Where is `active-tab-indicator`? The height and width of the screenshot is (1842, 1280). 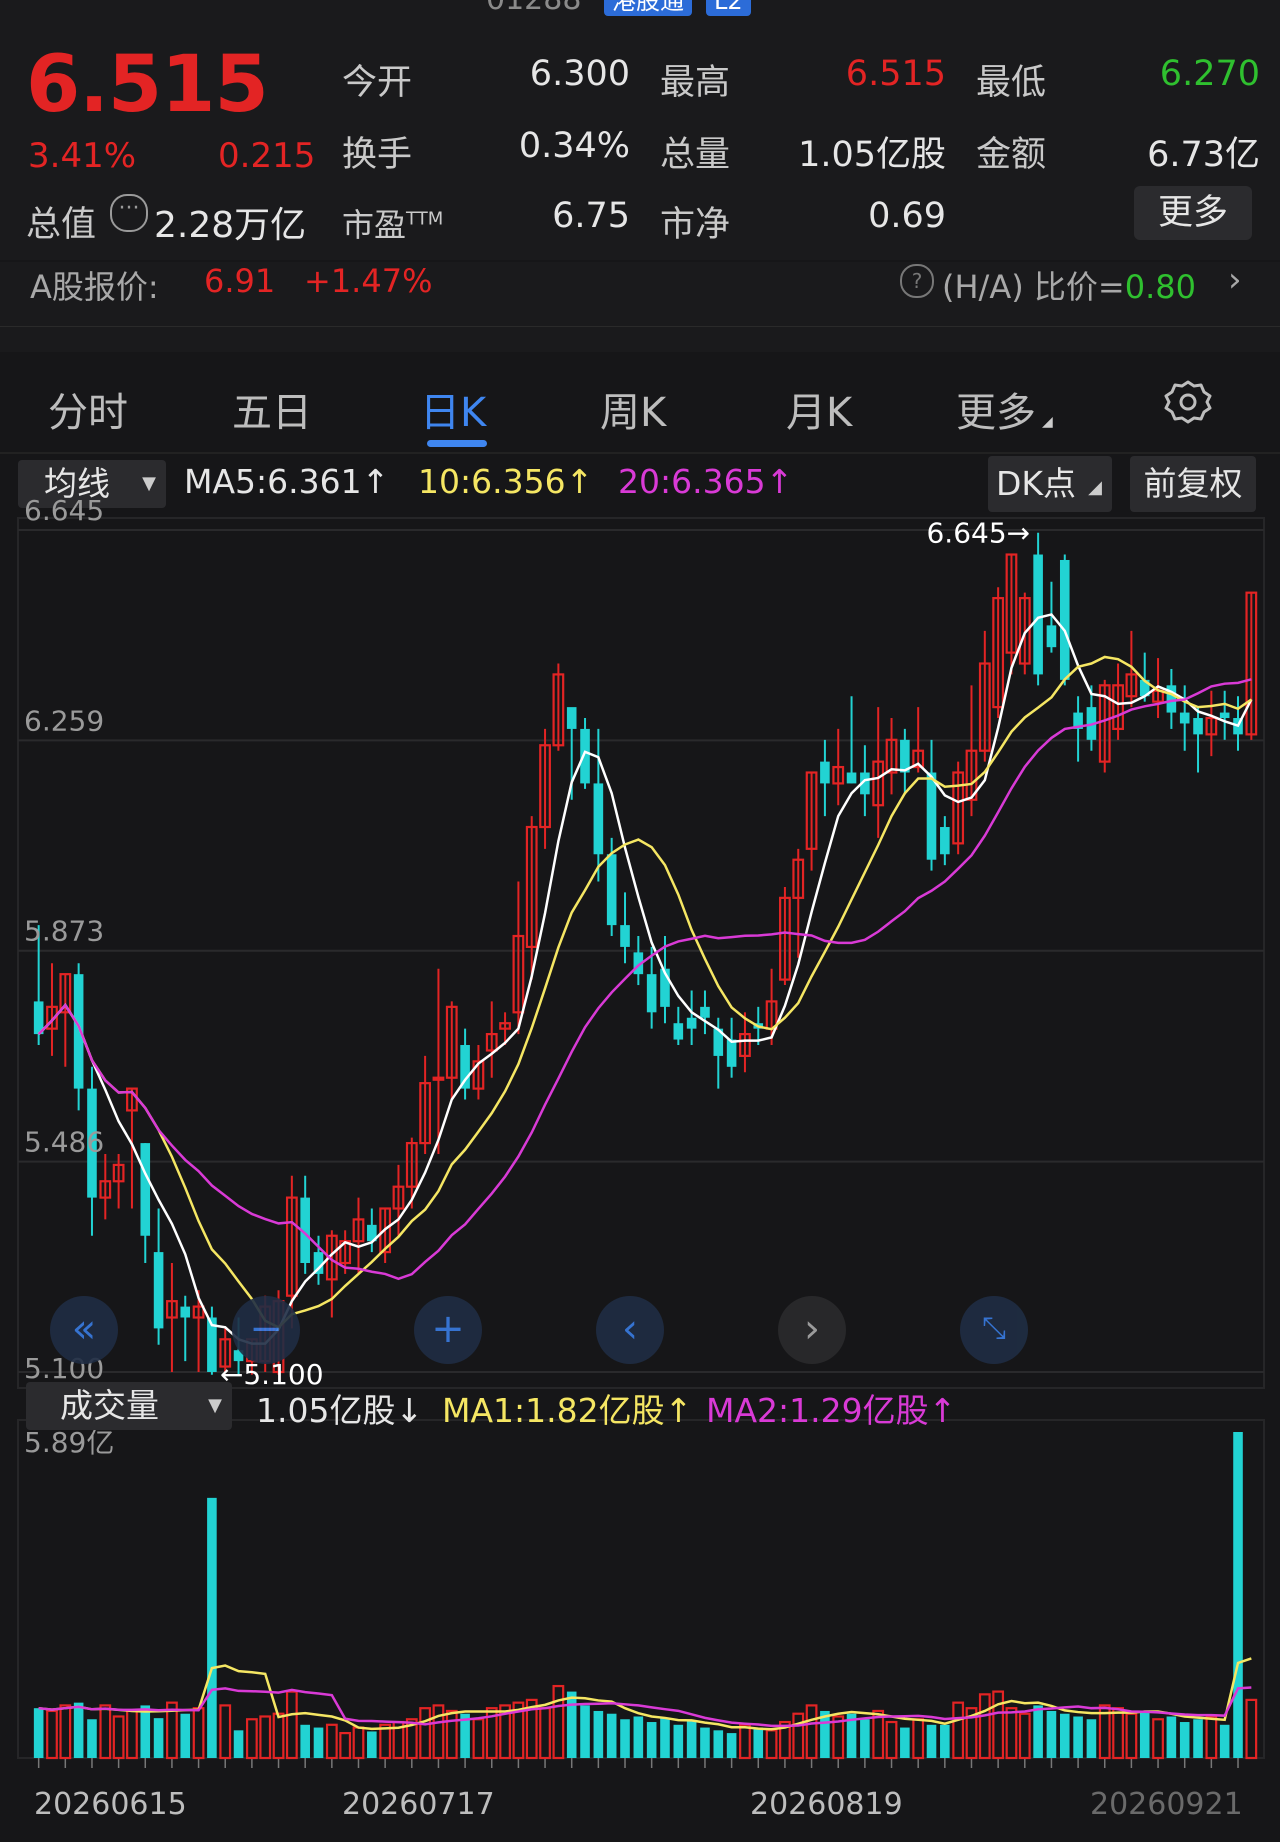
active-tab-indicator is located at coordinates (457, 443).